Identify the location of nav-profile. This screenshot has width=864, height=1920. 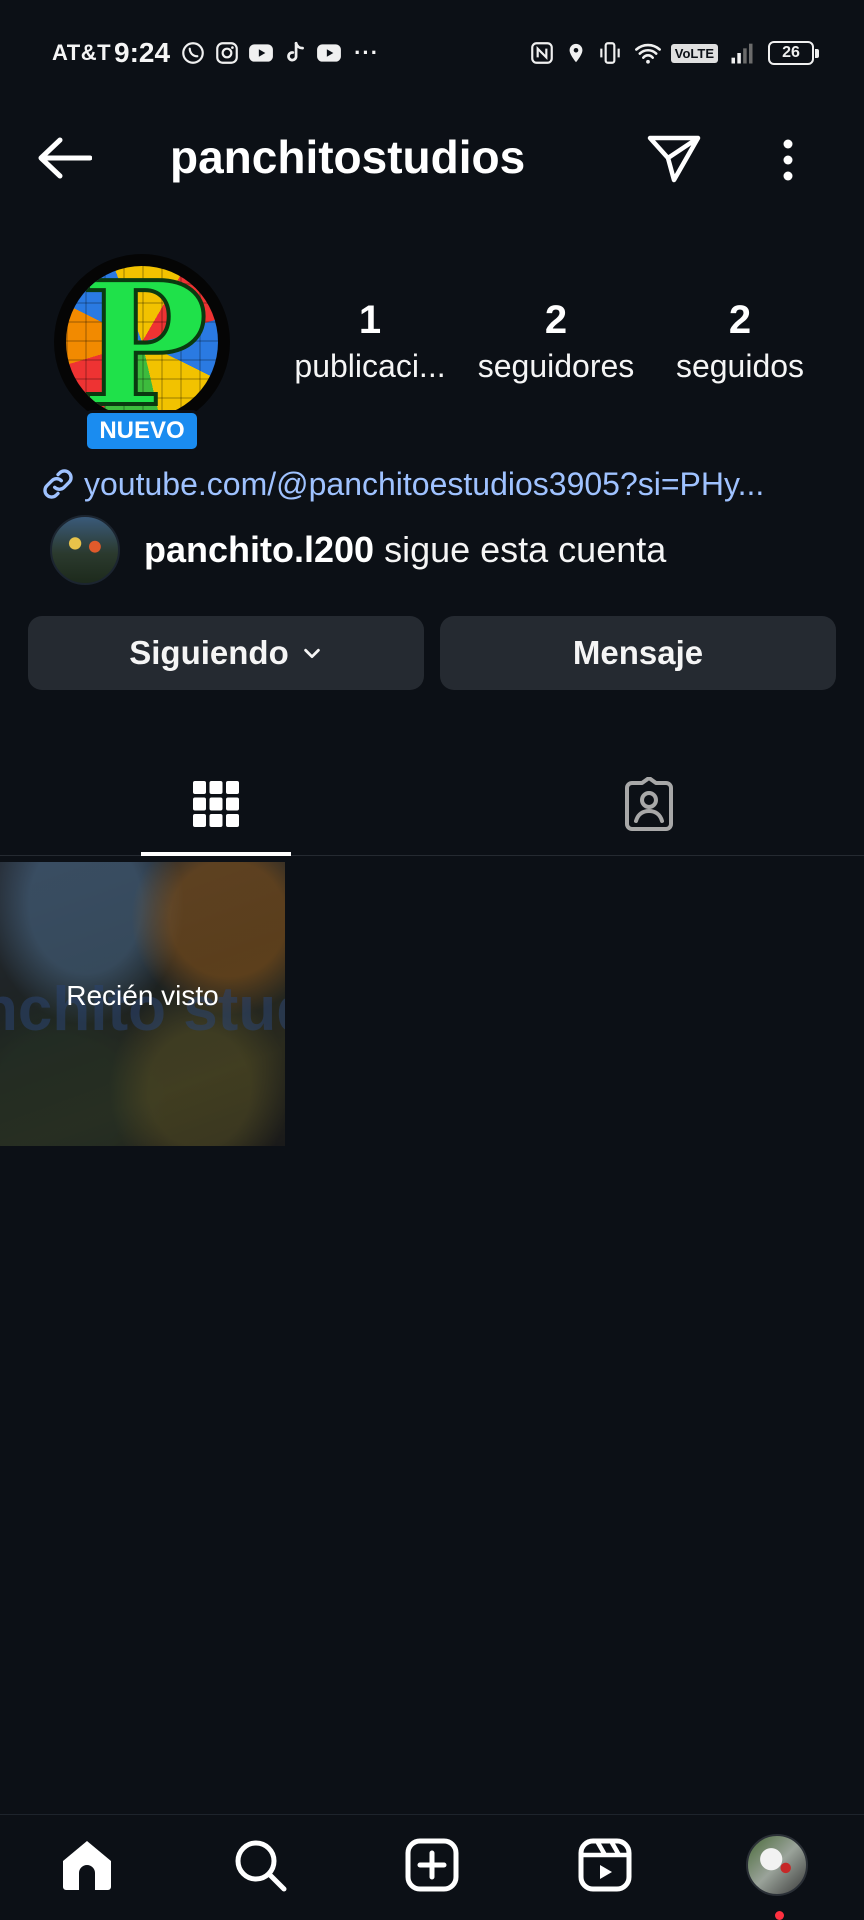
(777, 1865).